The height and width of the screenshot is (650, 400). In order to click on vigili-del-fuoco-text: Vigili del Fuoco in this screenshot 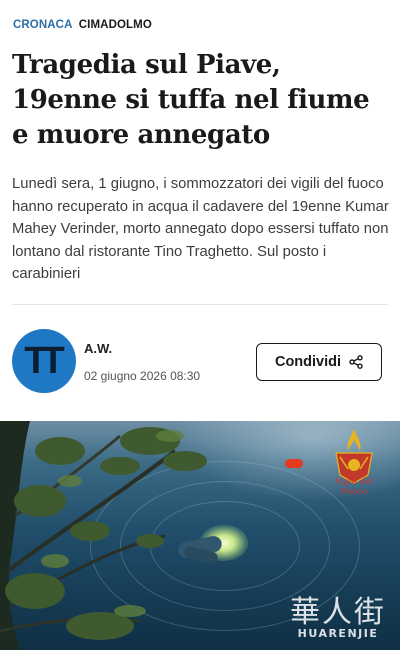, I will do `click(354, 487)`.